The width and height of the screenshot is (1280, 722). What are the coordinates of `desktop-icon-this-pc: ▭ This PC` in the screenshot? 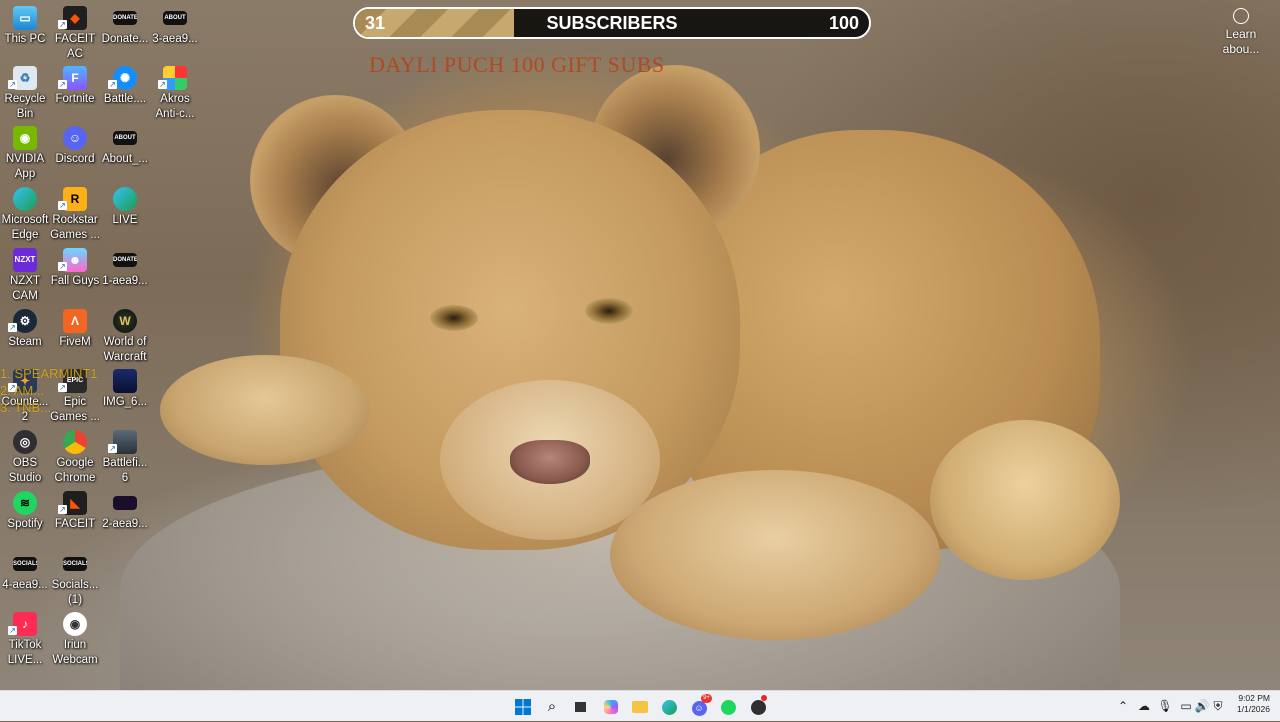 It's located at (25, 26).